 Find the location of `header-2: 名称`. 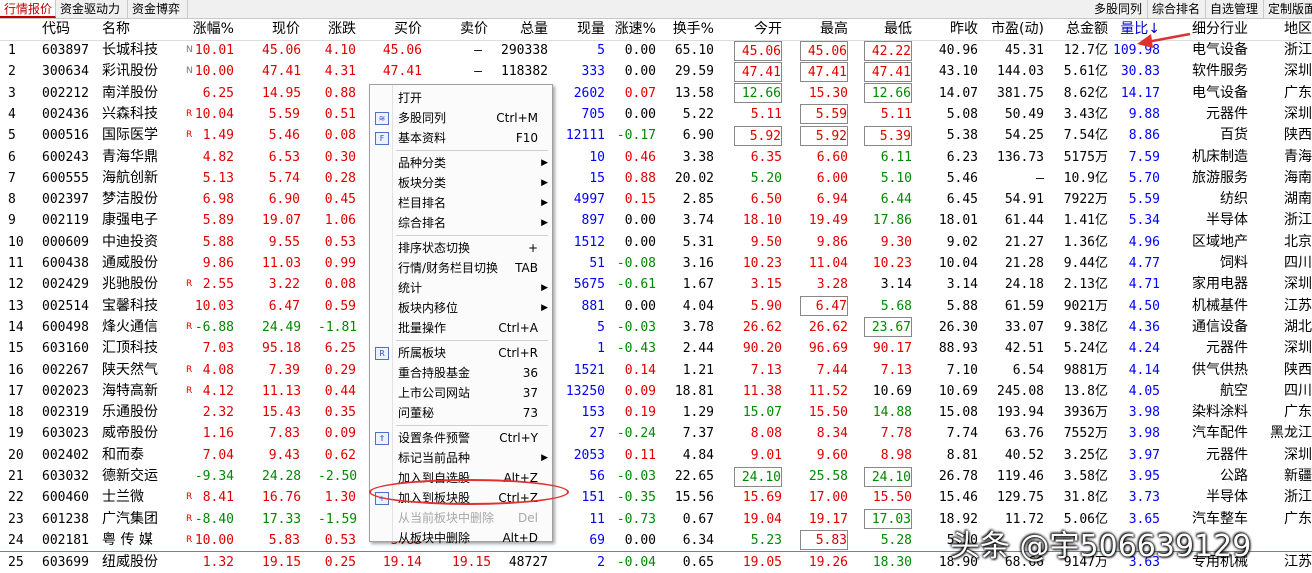

header-2: 名称 is located at coordinates (137, 29).